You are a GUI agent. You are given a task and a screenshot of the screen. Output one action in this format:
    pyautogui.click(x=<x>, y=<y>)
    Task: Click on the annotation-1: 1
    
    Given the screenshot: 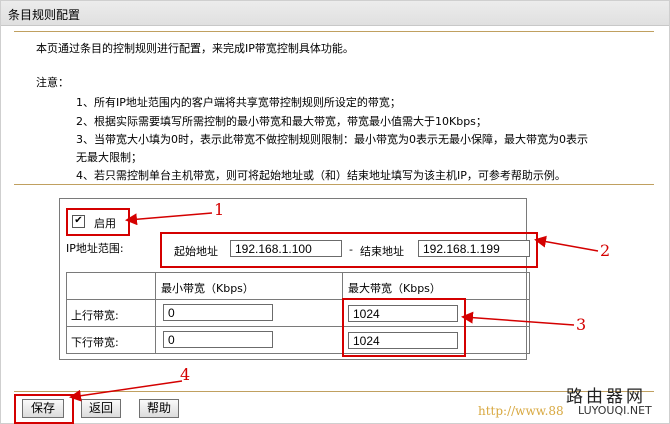 What is the action you would take?
    pyautogui.click(x=219, y=209)
    